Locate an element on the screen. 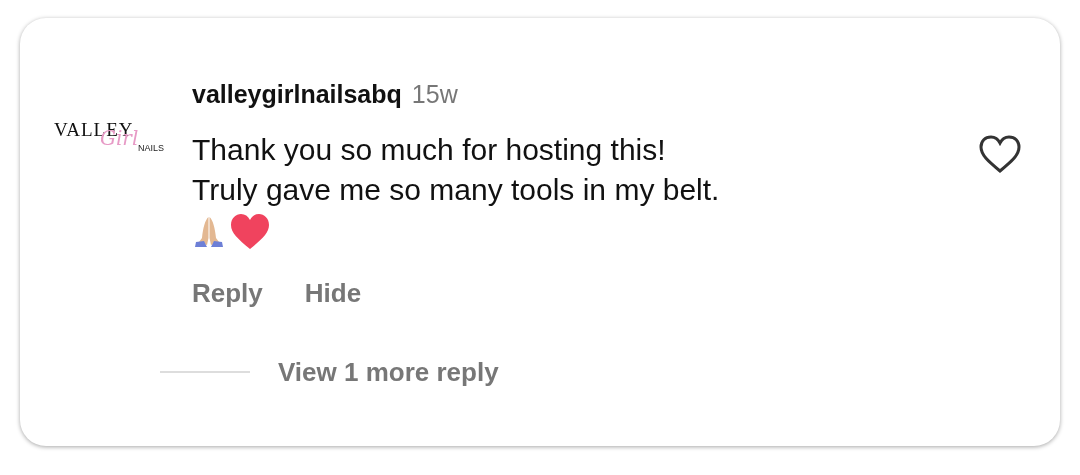  action-link: Reply is located at coordinates (227, 293).